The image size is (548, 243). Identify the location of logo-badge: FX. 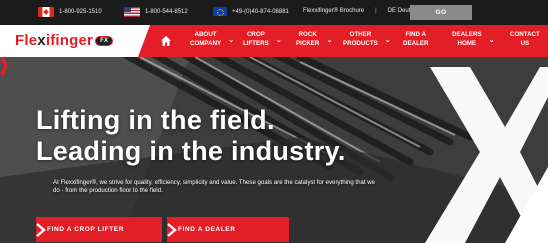
(104, 41).